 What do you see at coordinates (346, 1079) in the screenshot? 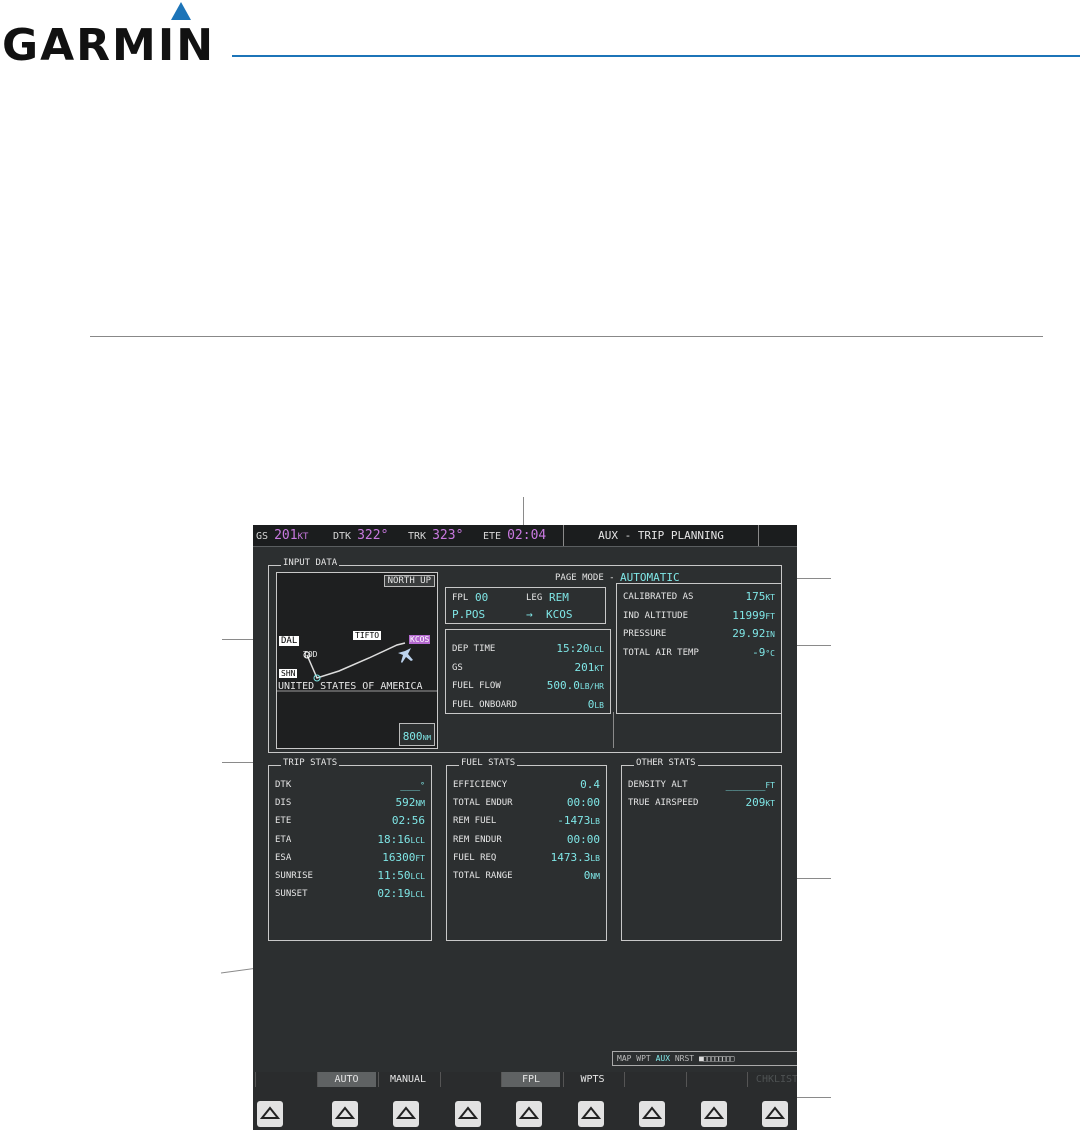
I see `softkey-auto-label: AUTO` at bounding box center [346, 1079].